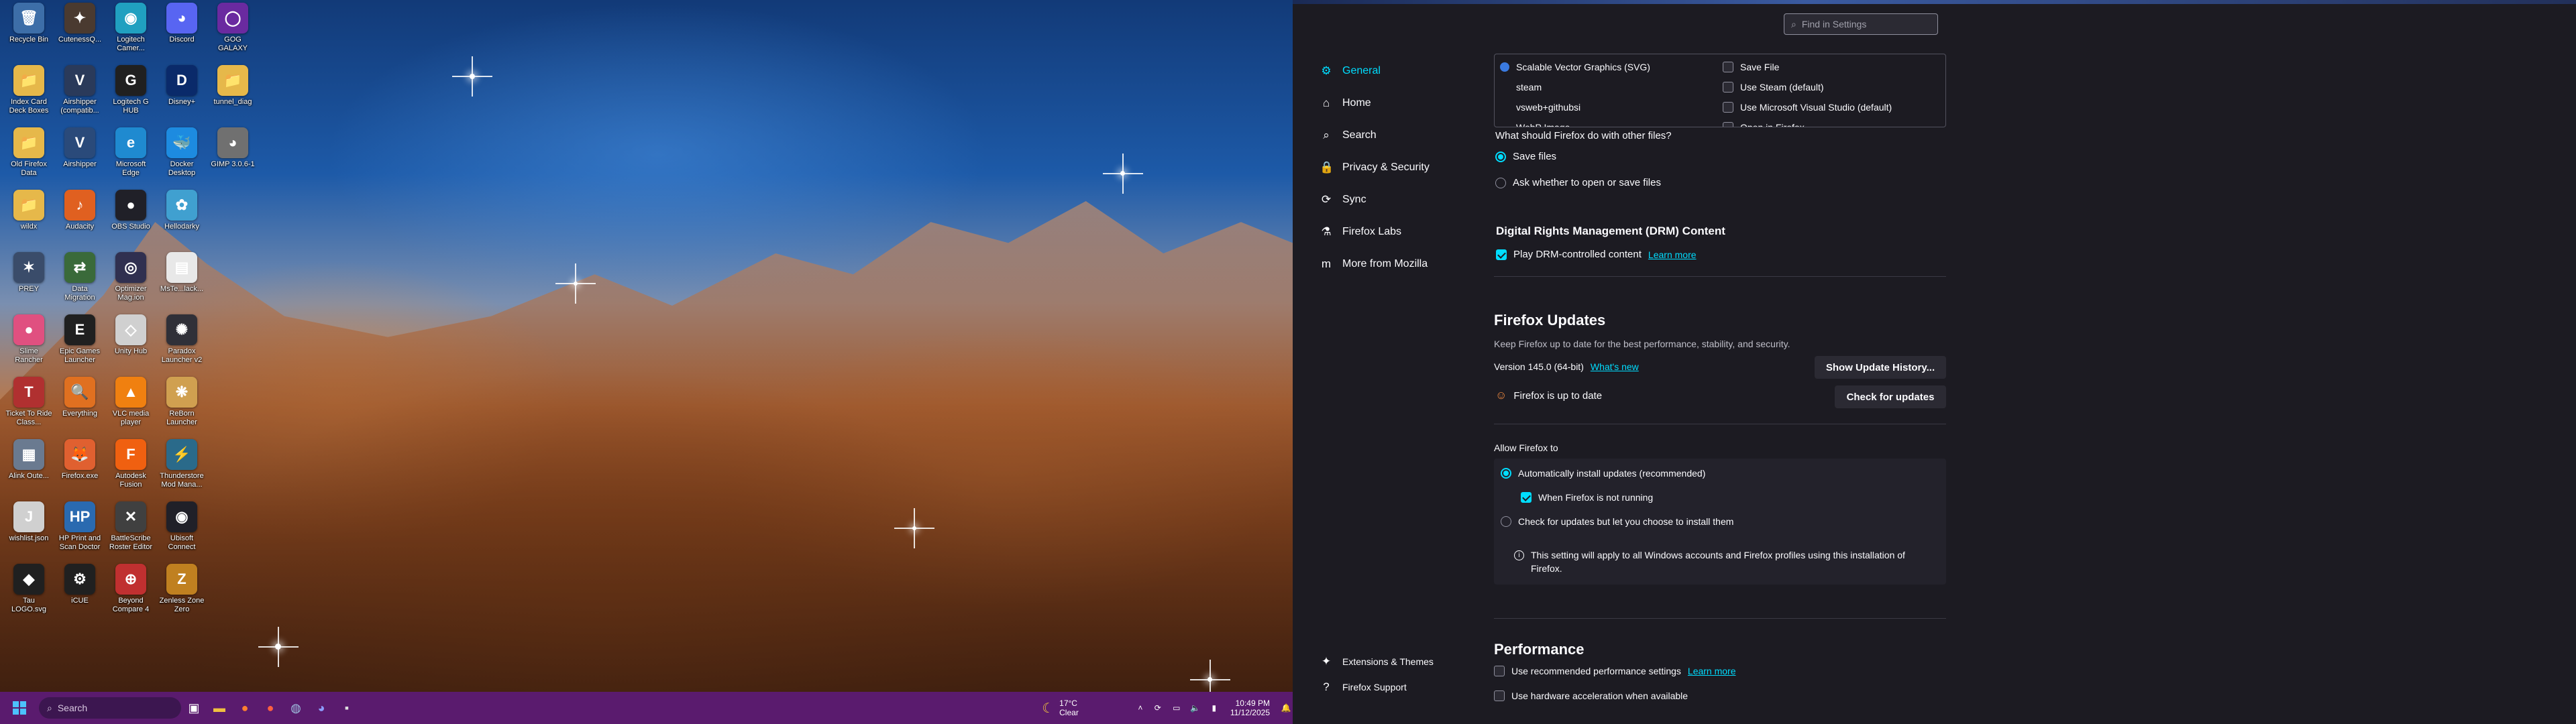  Describe the element at coordinates (1393, 200) in the screenshot. I see `nav-item-sync: ⟳ Sync` at that location.